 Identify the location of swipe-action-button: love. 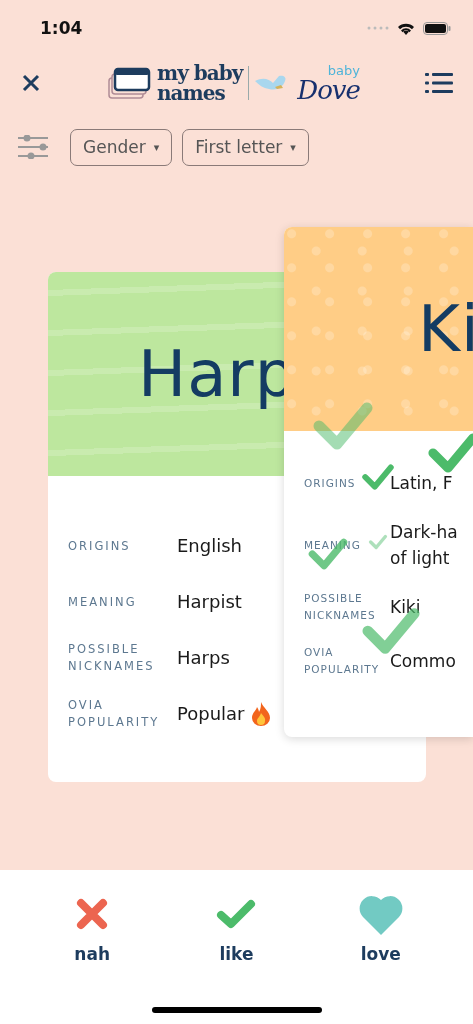
(380, 928).